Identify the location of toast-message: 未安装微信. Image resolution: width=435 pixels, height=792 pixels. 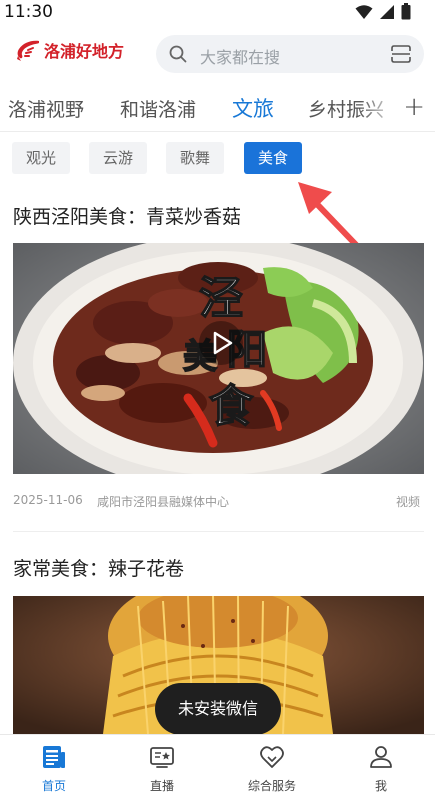
(218, 709).